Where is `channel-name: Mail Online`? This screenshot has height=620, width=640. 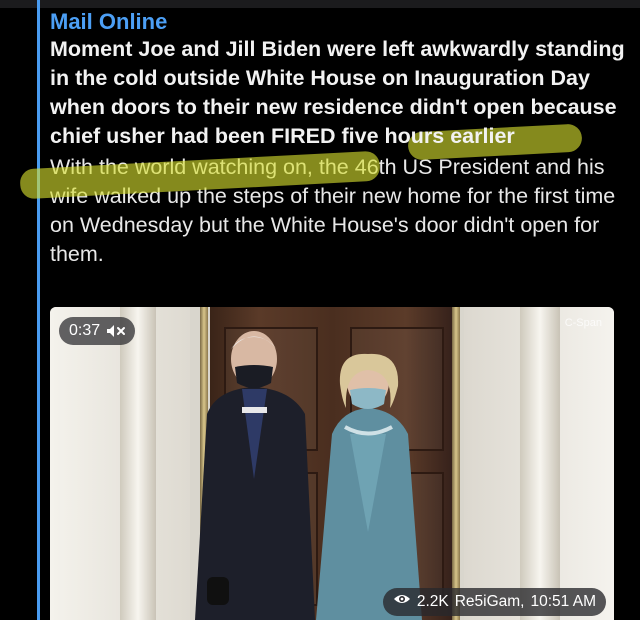
channel-name: Mail Online is located at coordinates (342, 21).